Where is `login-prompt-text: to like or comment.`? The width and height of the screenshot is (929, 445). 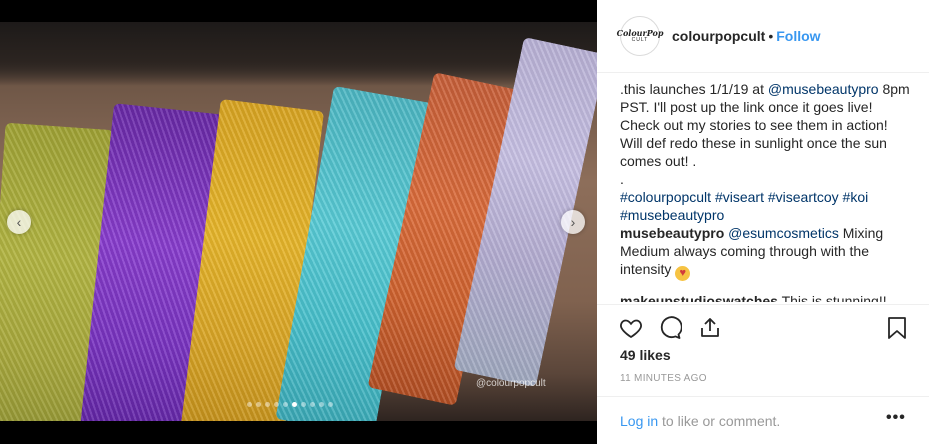
login-prompt-text: to like or comment. is located at coordinates (719, 421).